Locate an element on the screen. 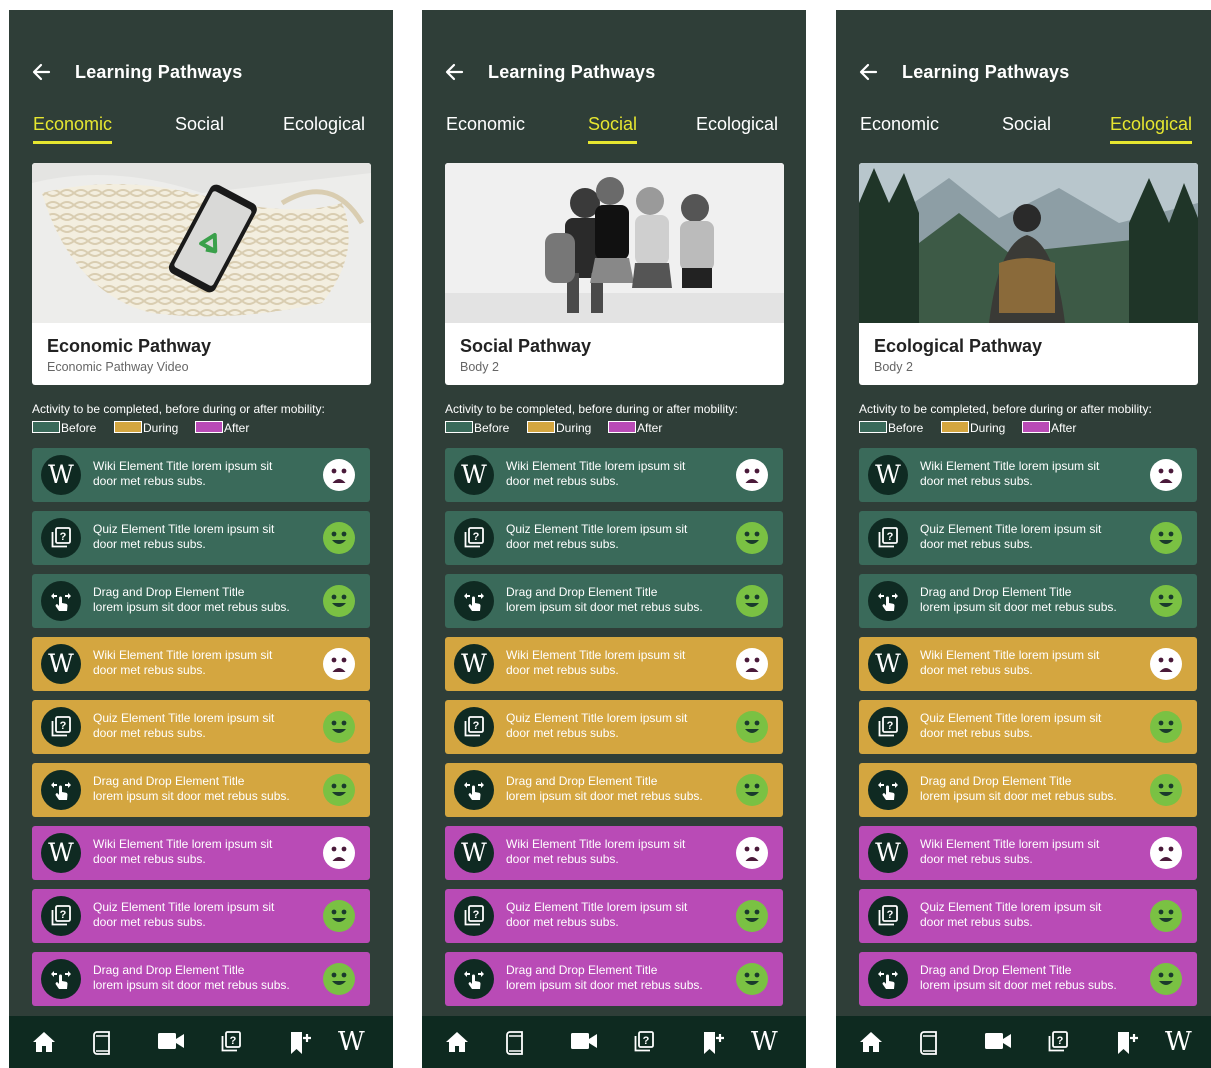  bottom-nav: ? W is located at coordinates (1023, 1042).